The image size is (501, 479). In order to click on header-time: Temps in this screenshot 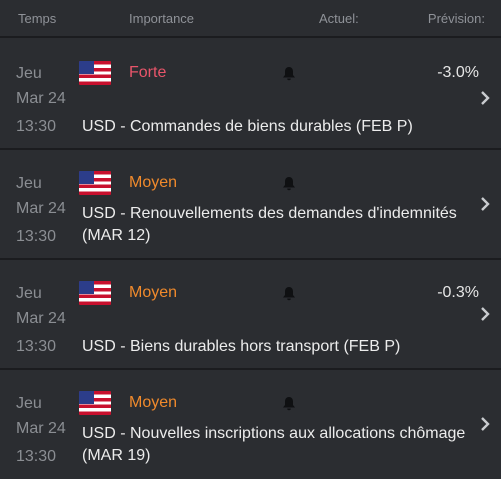, I will do `click(37, 18)`.